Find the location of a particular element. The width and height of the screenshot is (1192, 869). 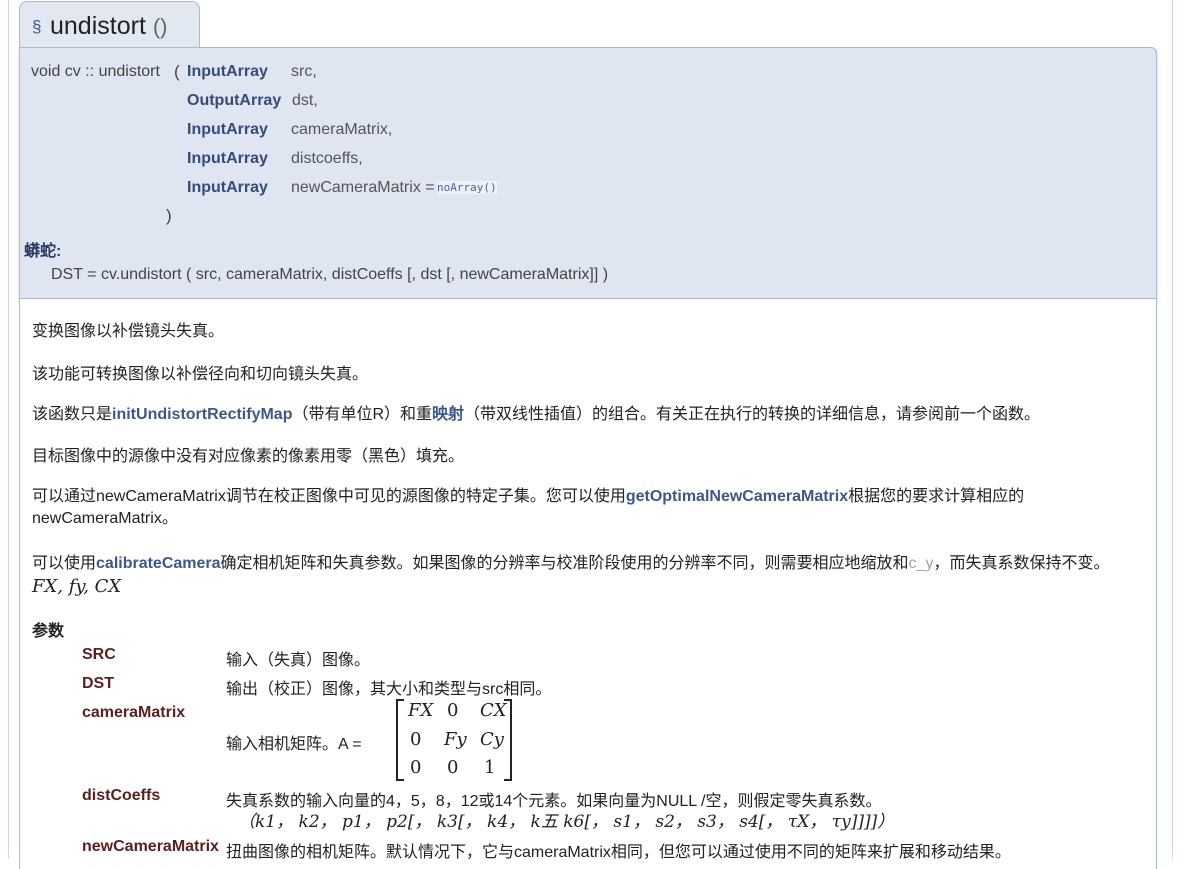

param-desc-src: 输入（失真）图像。 is located at coordinates (298, 660).